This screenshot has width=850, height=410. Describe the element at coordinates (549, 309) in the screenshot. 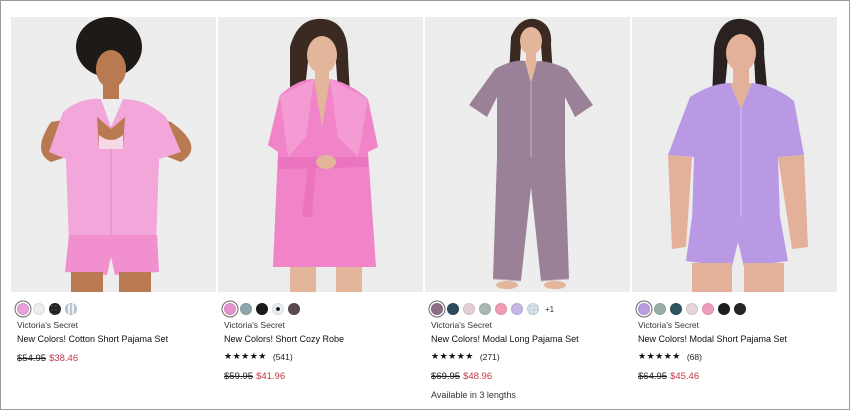

I see `more-colors-link: +1` at that location.